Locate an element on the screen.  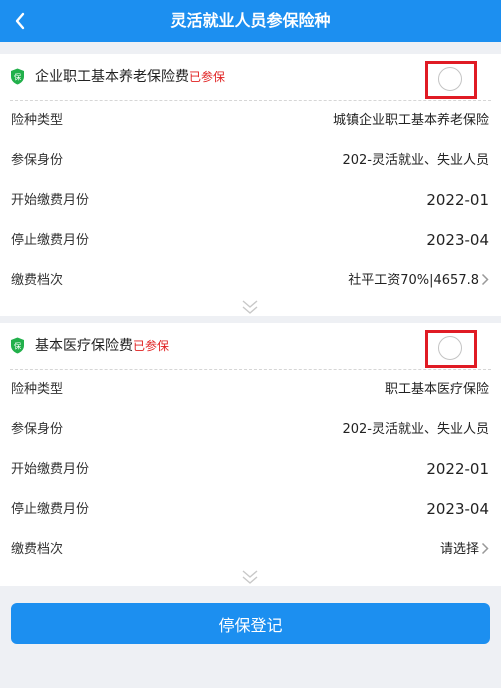
field-row-payment-grade: 缴费档次 请选择 is located at coordinates (250, 550).